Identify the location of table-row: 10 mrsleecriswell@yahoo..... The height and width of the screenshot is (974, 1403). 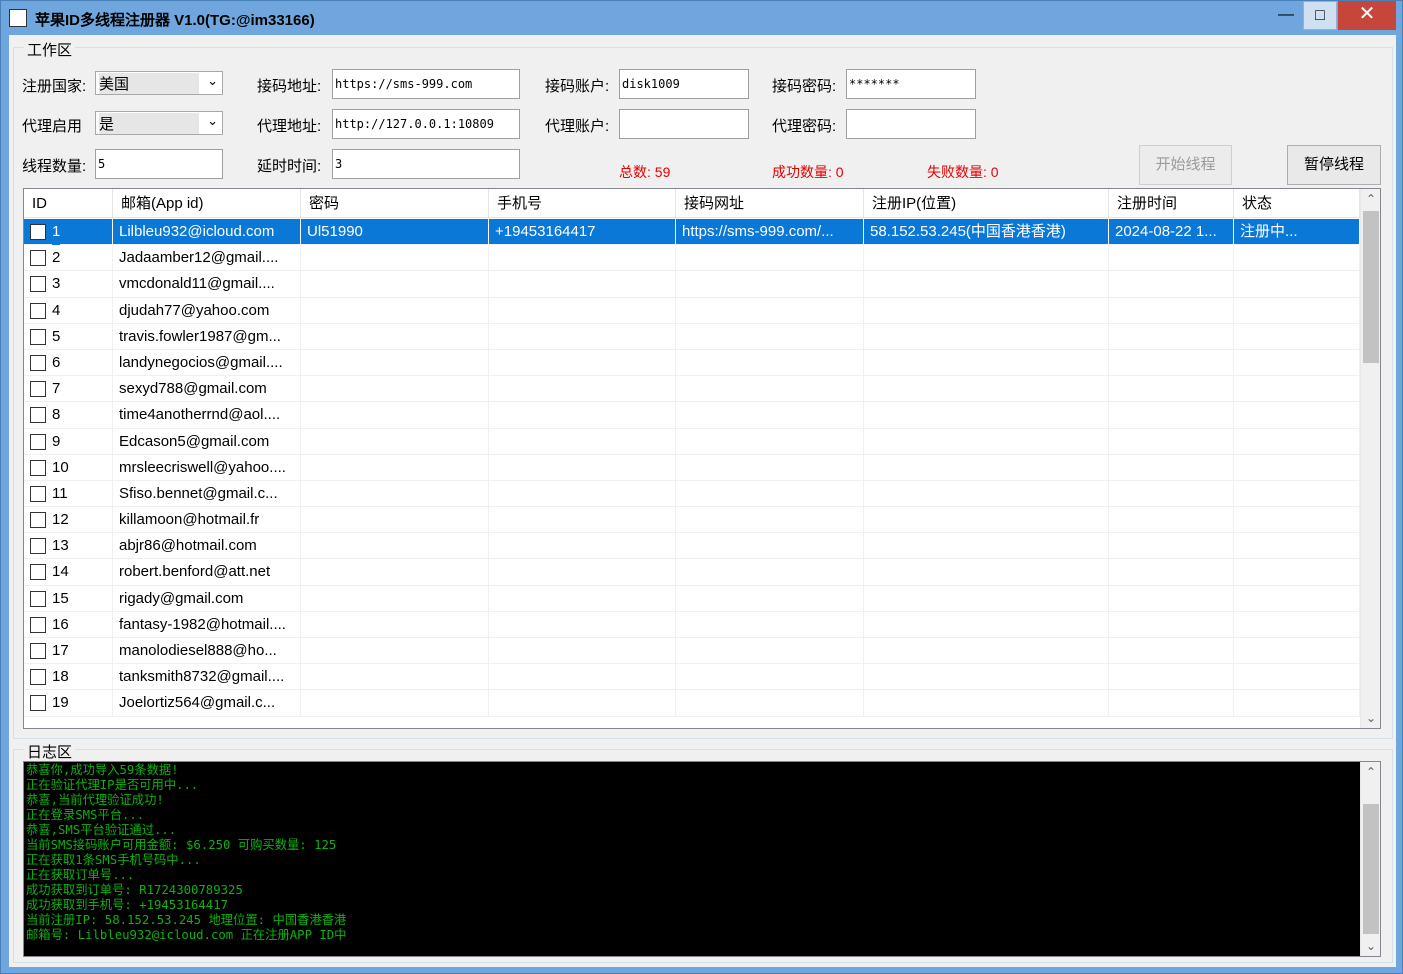
(692, 467).